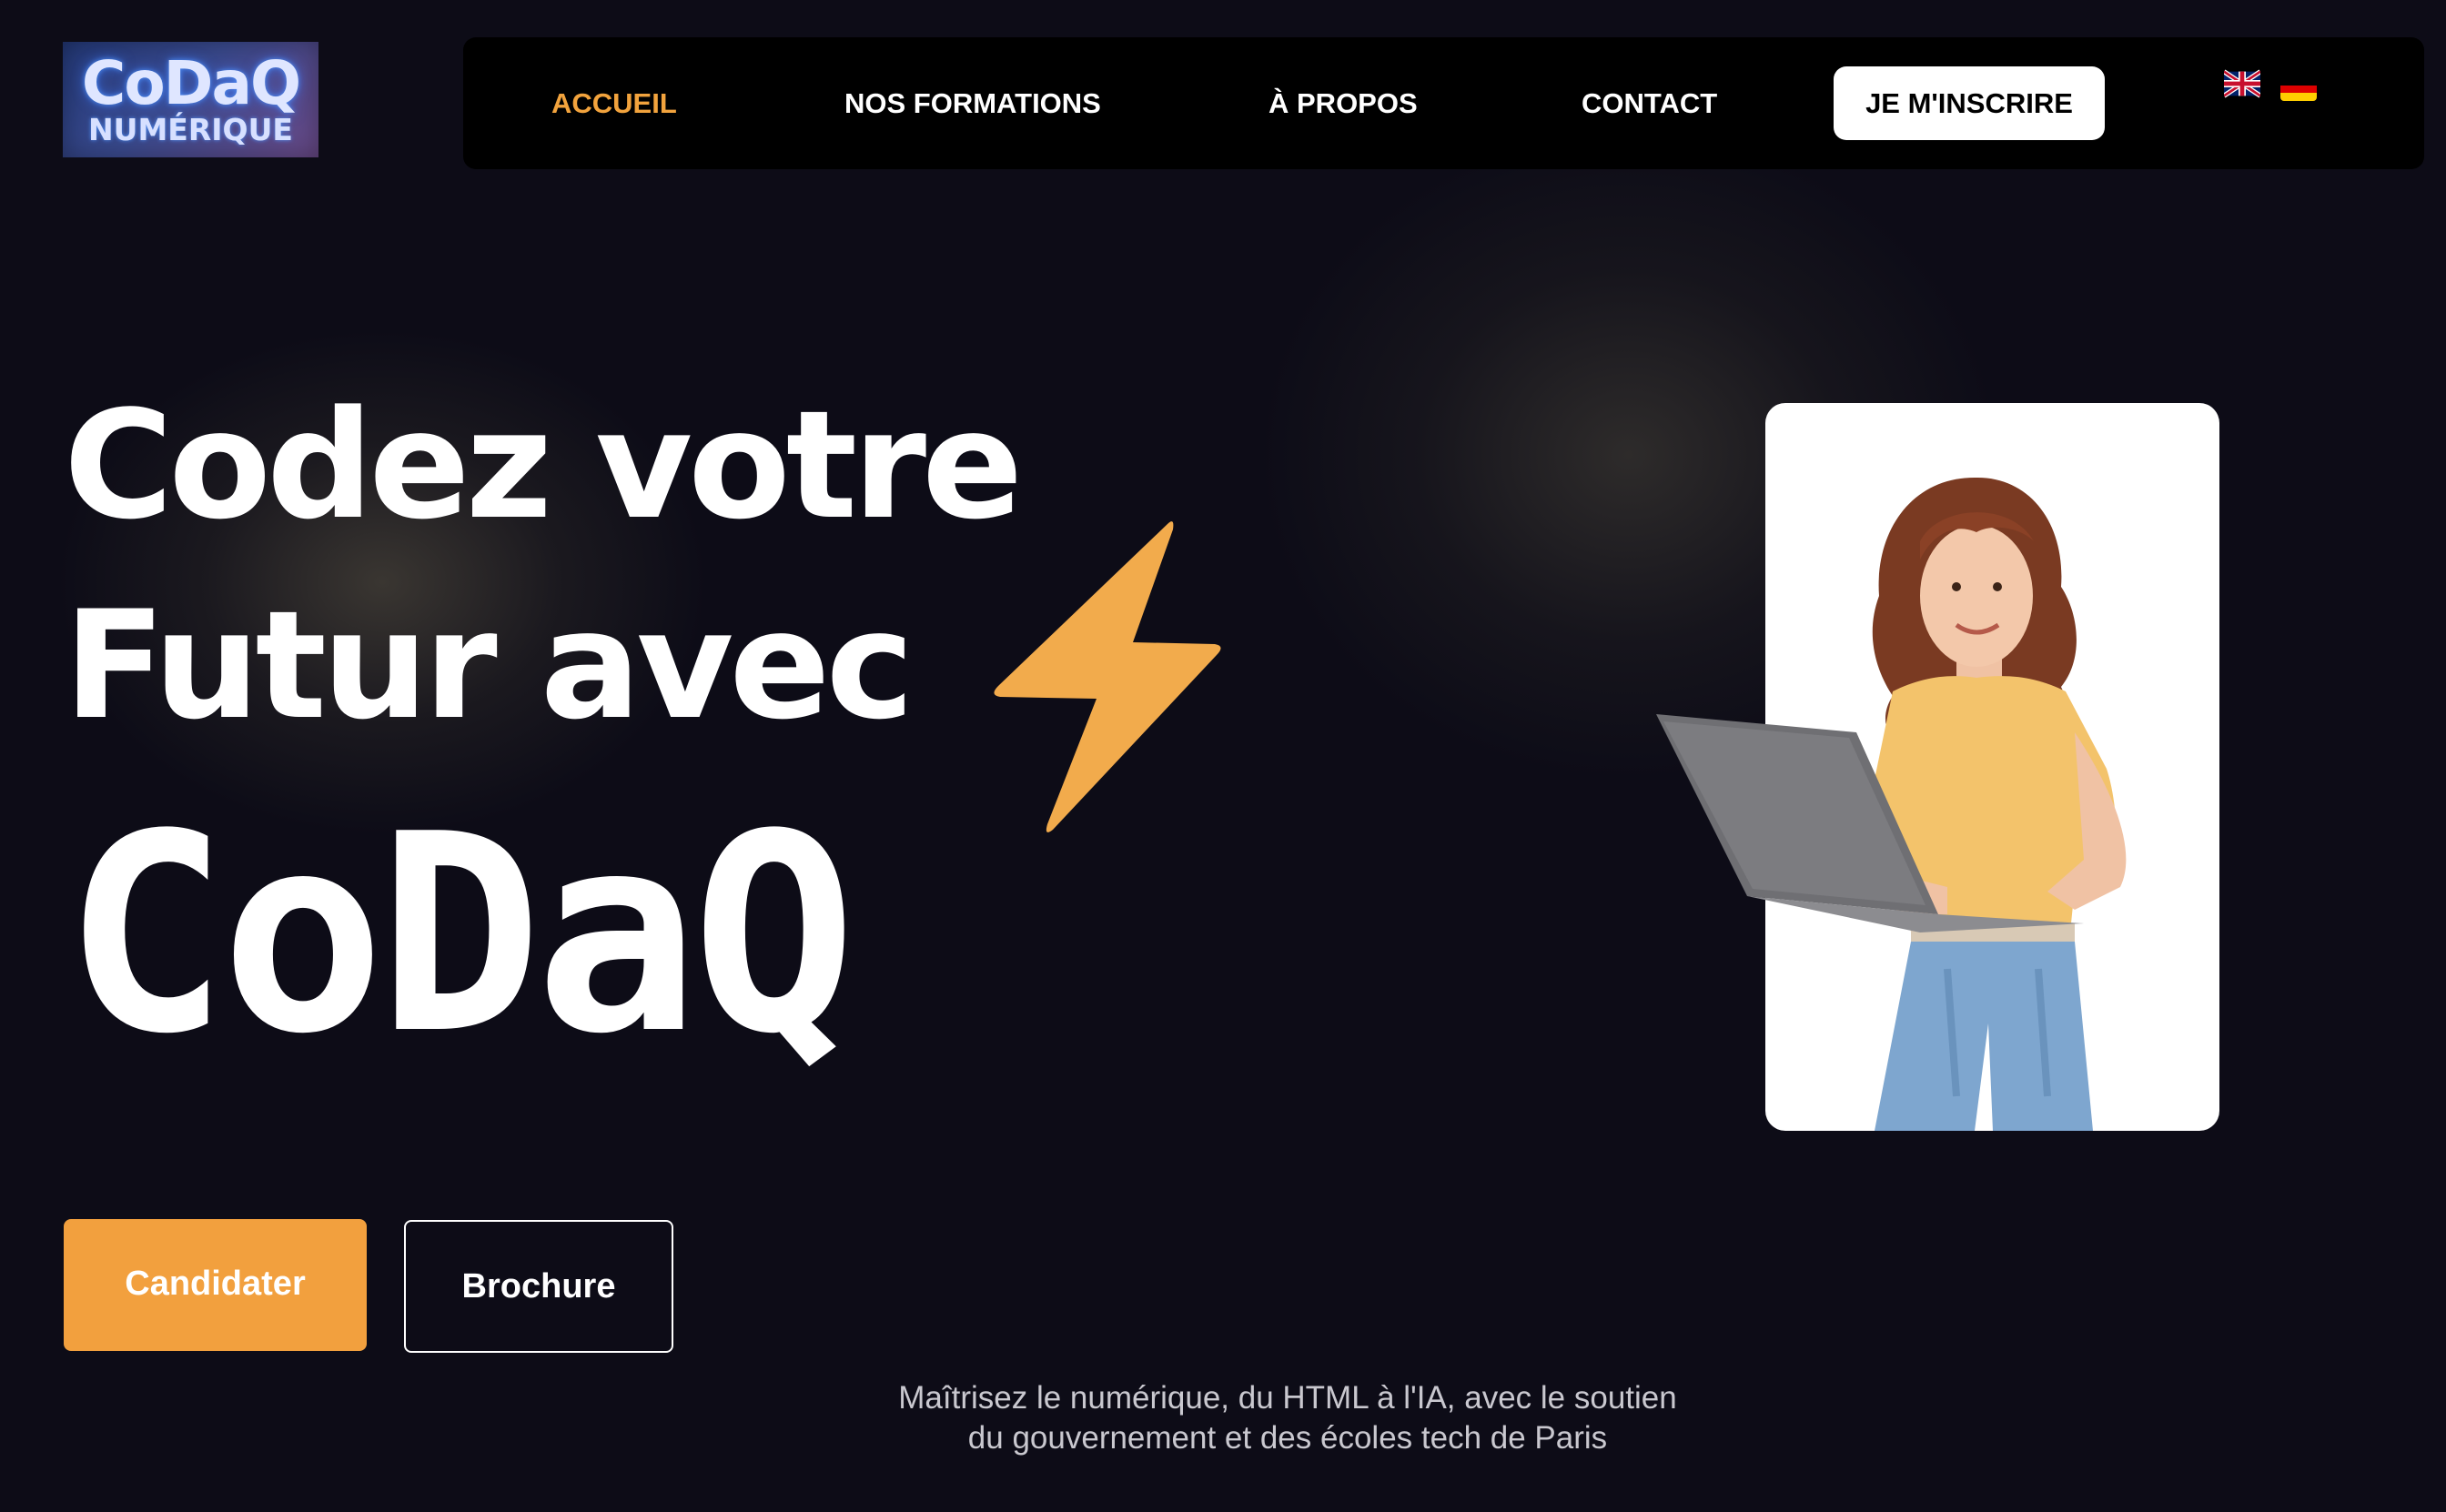  Describe the element at coordinates (538, 1287) in the screenshot. I see `brochure-button: Brochure` at that location.